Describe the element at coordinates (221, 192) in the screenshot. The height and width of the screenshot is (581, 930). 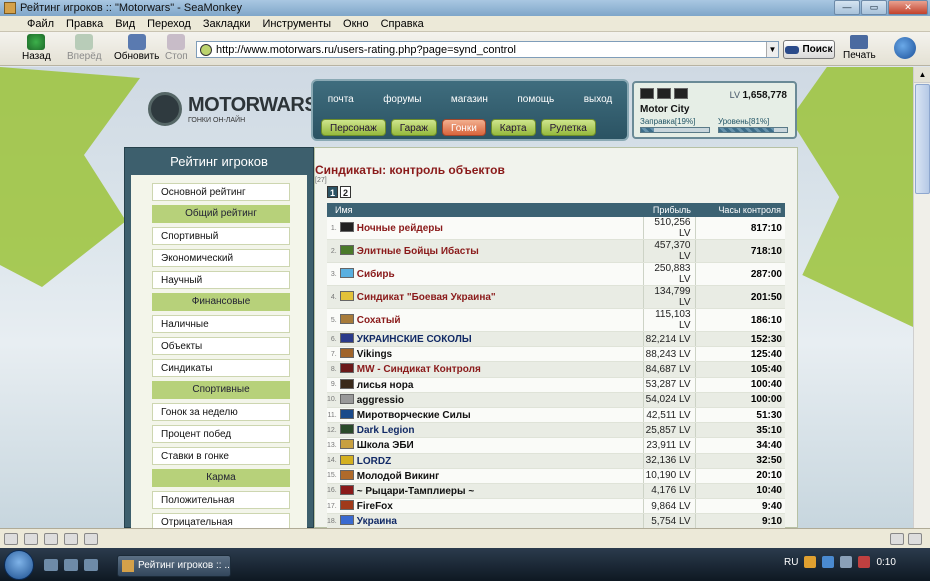
I see `sidebar-item: Основной рейтинг` at that location.